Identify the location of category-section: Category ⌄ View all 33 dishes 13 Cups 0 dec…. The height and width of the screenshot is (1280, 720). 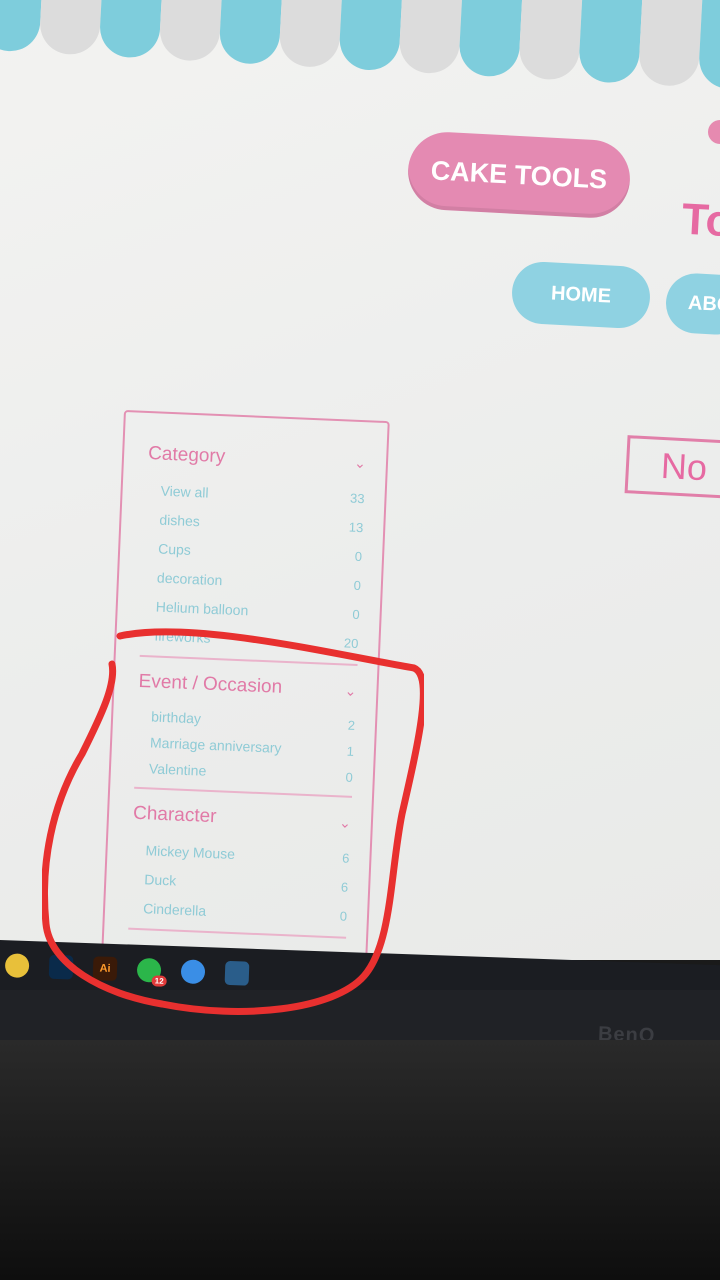
(253, 550).